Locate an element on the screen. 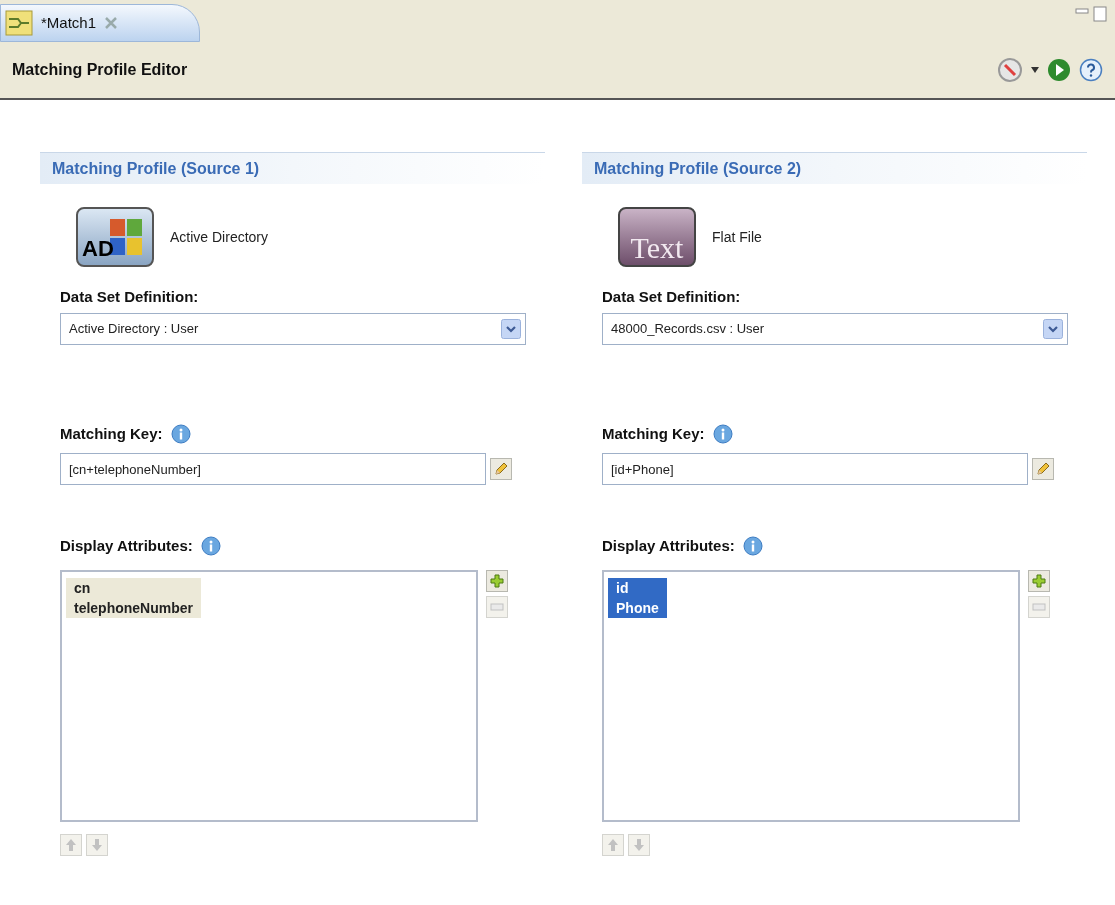 This screenshot has height=905, width=1115. help-icon is located at coordinates (1091, 70).